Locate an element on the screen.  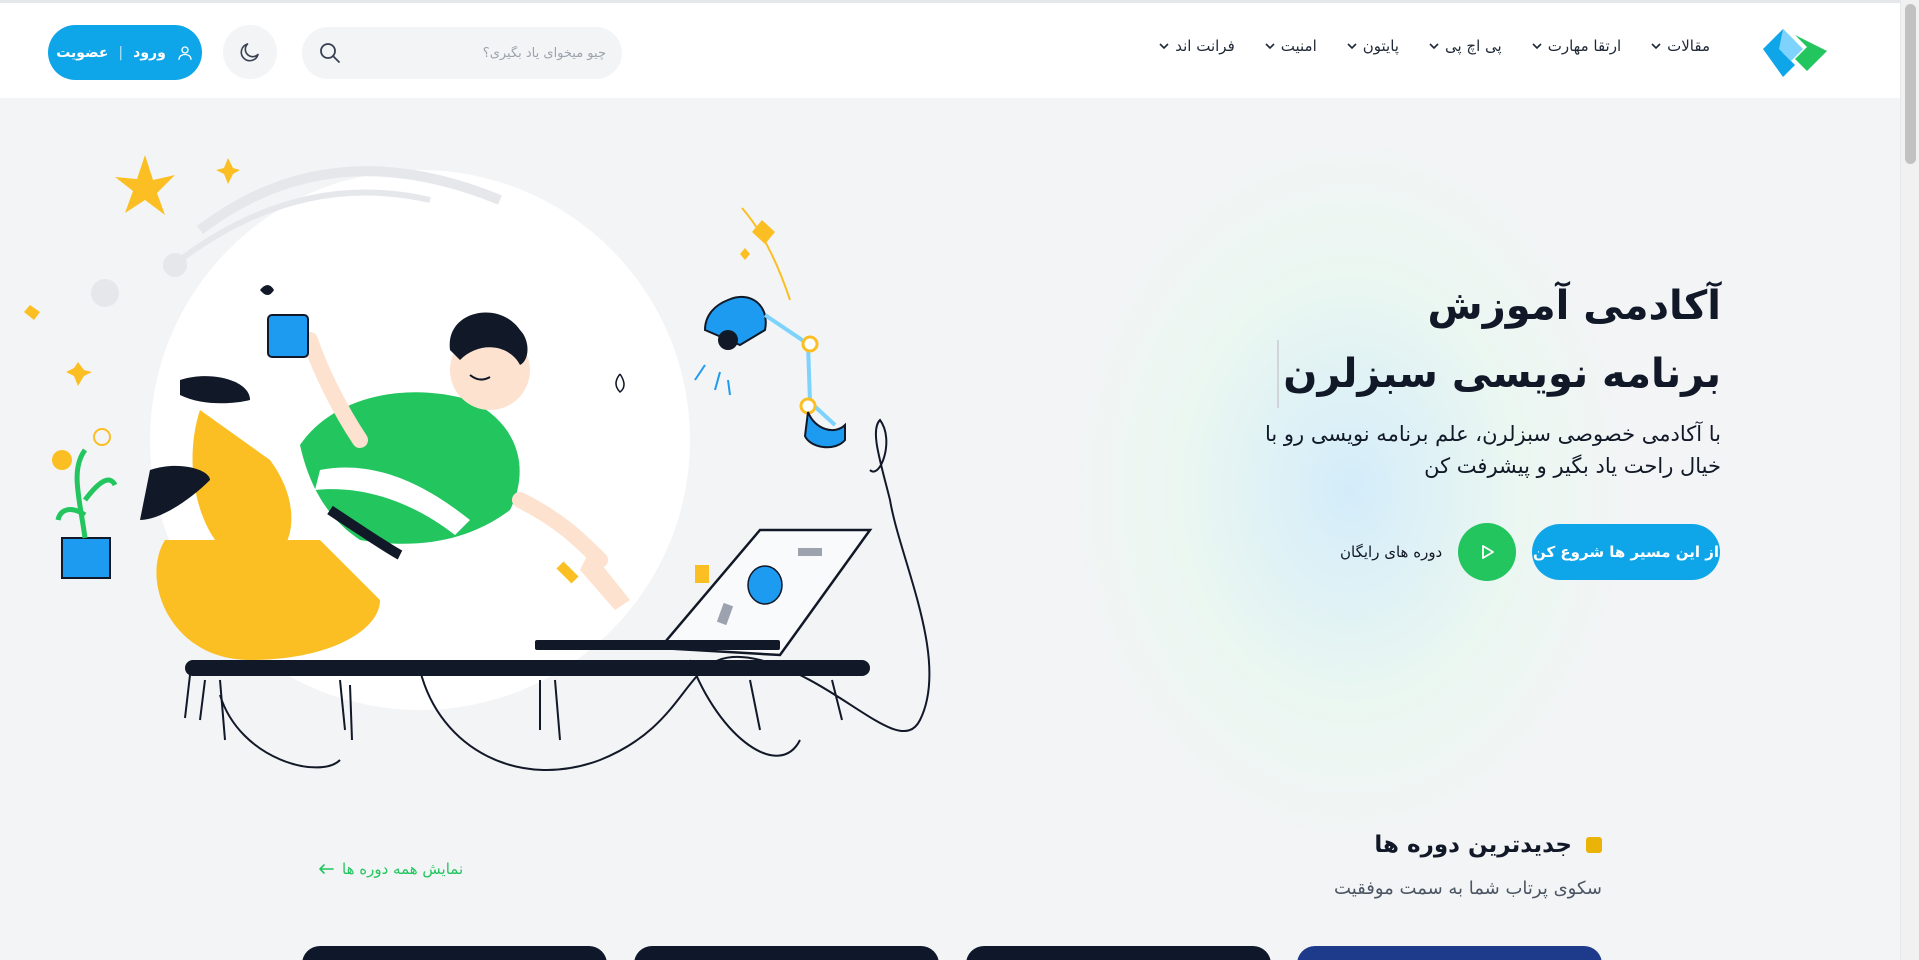
scrollbar-thumb is located at coordinates (1910, 84).